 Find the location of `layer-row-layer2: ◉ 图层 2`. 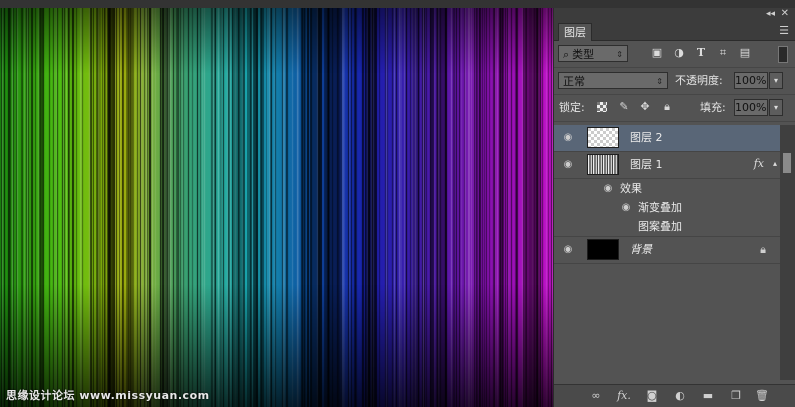

layer-row-layer2: ◉ 图层 2 is located at coordinates (667, 138).